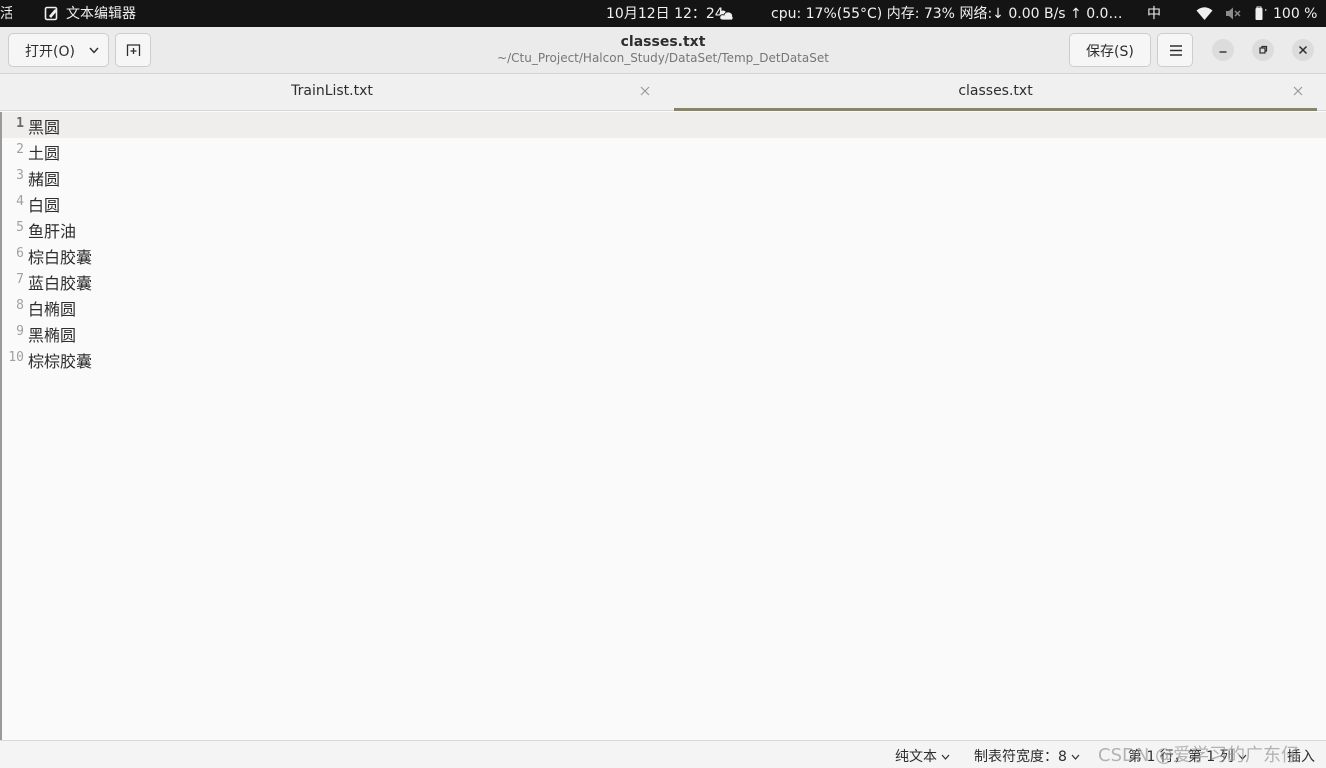 The width and height of the screenshot is (1326, 768). I want to click on csdn-watermark: CSDN @爱学习的广东仔, so click(1199, 755).